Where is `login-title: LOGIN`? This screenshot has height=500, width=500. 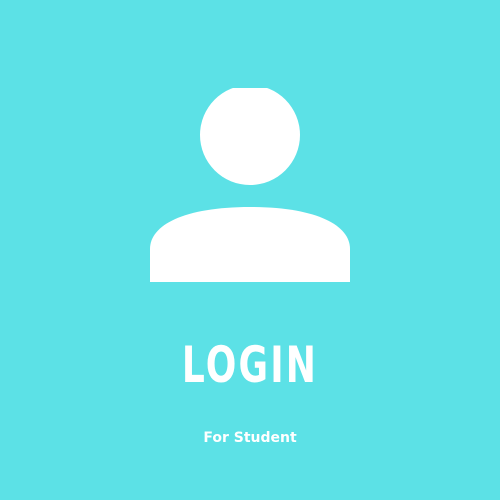
login-title: LOGIN is located at coordinates (250, 365).